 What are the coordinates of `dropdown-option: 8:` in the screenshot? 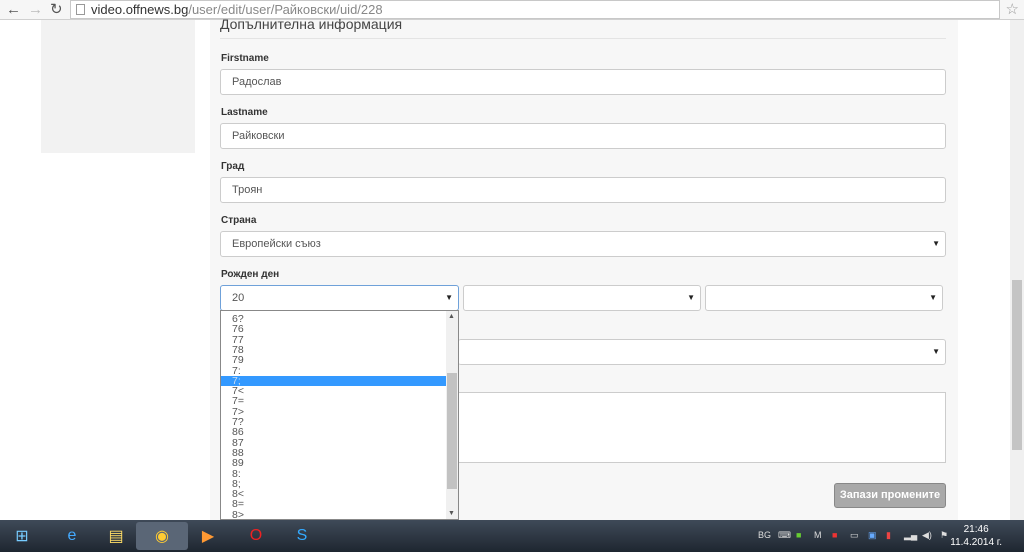 It's located at (333, 473).